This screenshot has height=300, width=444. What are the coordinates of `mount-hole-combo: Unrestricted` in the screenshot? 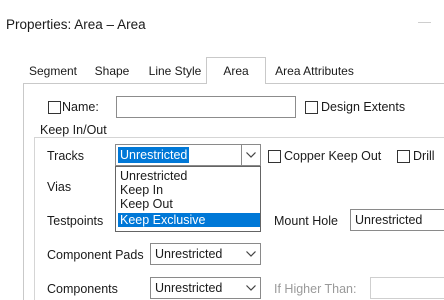 It's located at (397, 220).